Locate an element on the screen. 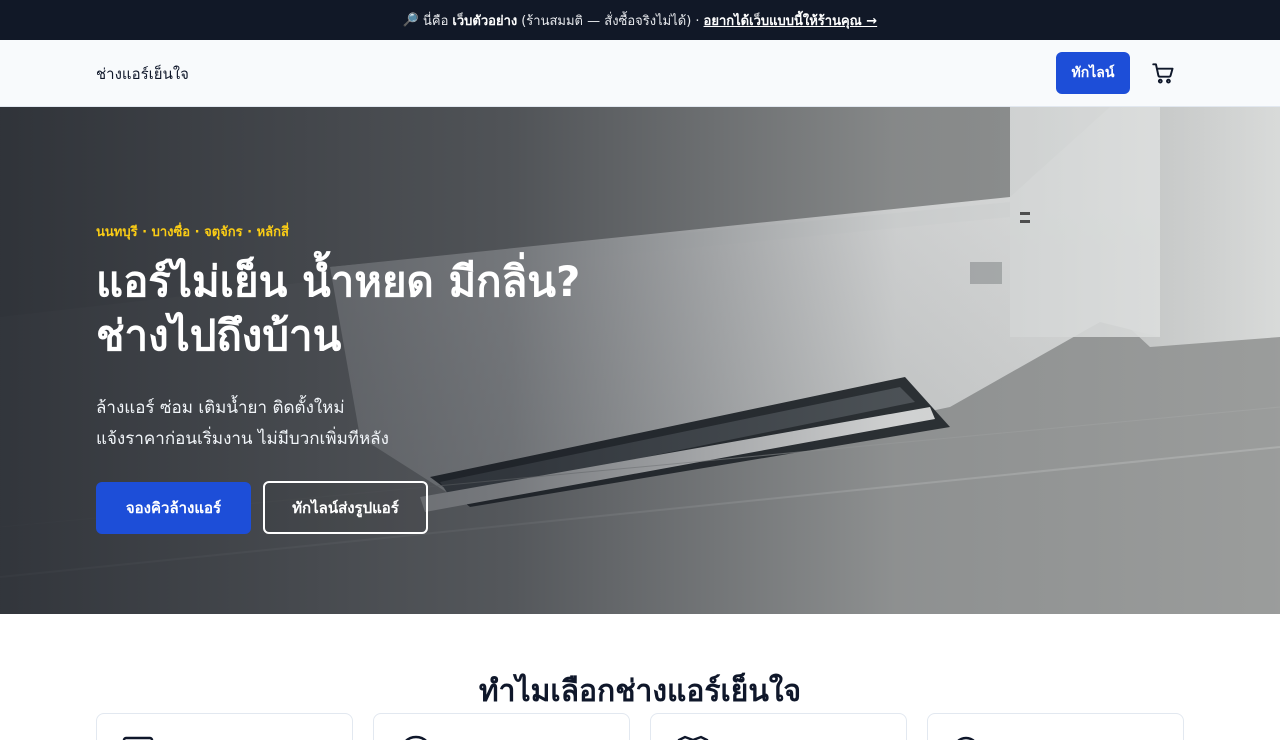  banner-cta-link: อยากได้เว็บแบบนี้ให้ร้านคุณ → is located at coordinates (791, 20).